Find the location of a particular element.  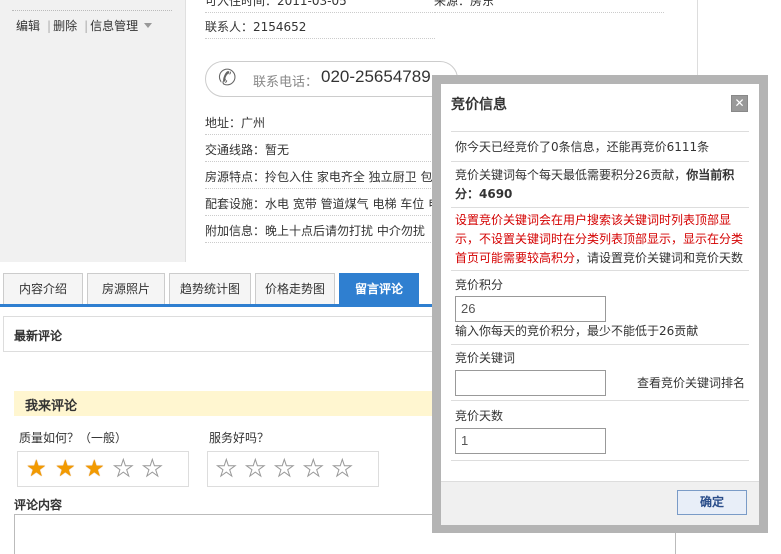

keyword-rank-link: 查看竞价关键词排名 is located at coordinates (692, 383).